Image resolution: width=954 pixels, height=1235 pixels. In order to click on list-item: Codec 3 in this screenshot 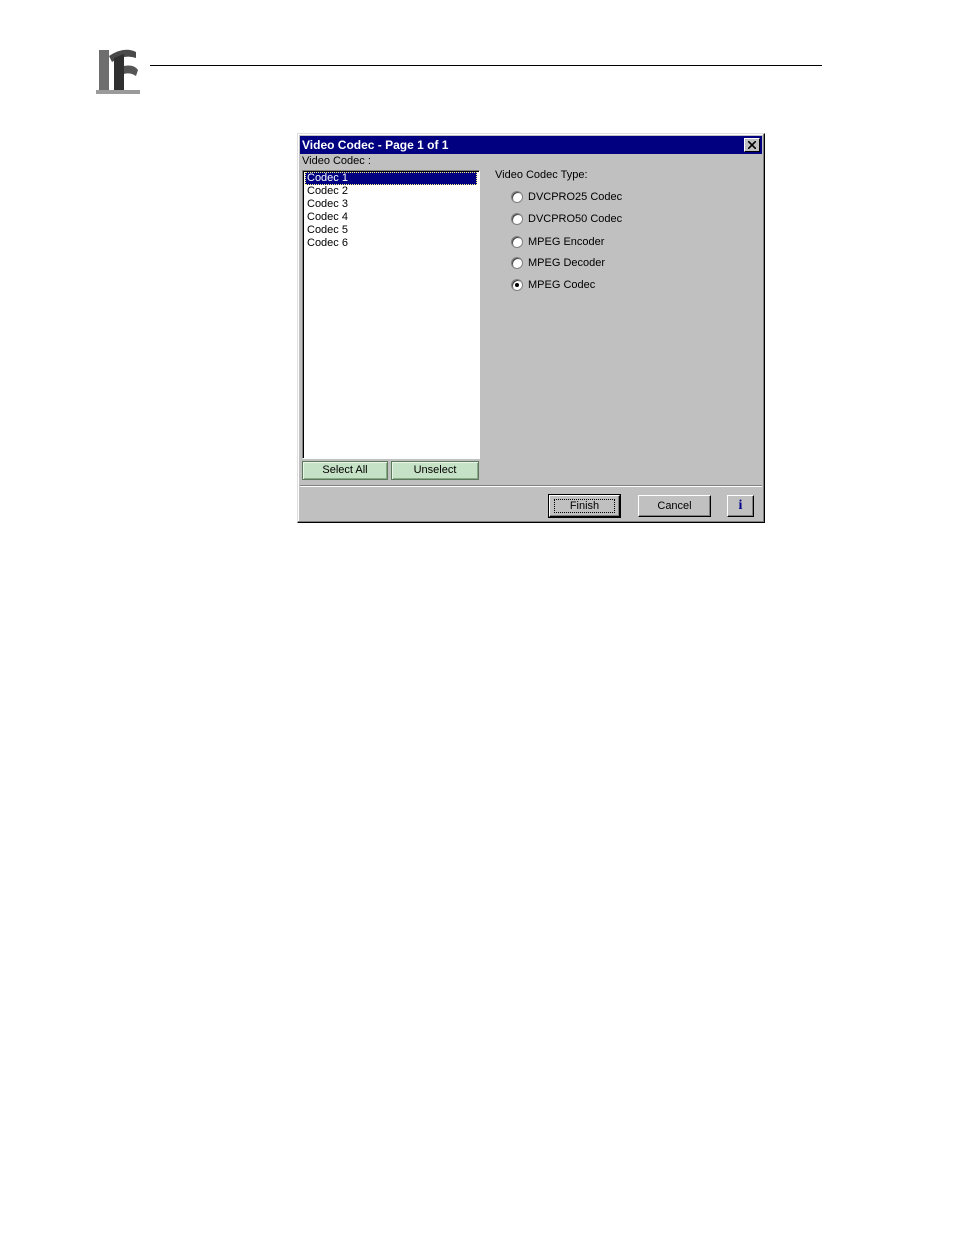, I will do `click(391, 204)`.